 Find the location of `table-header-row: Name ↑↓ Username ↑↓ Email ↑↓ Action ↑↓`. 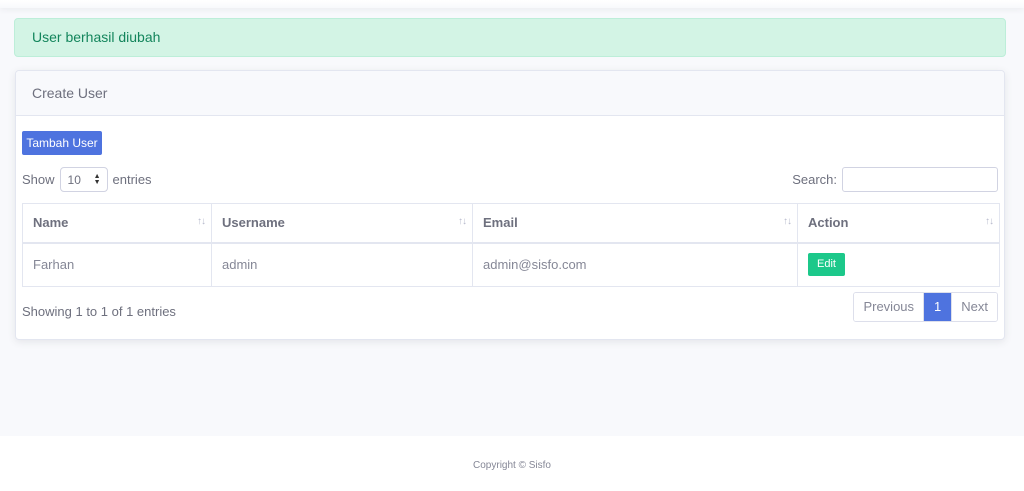

table-header-row: Name ↑↓ Username ↑↓ Email ↑↓ Action ↑↓ is located at coordinates (511, 223).